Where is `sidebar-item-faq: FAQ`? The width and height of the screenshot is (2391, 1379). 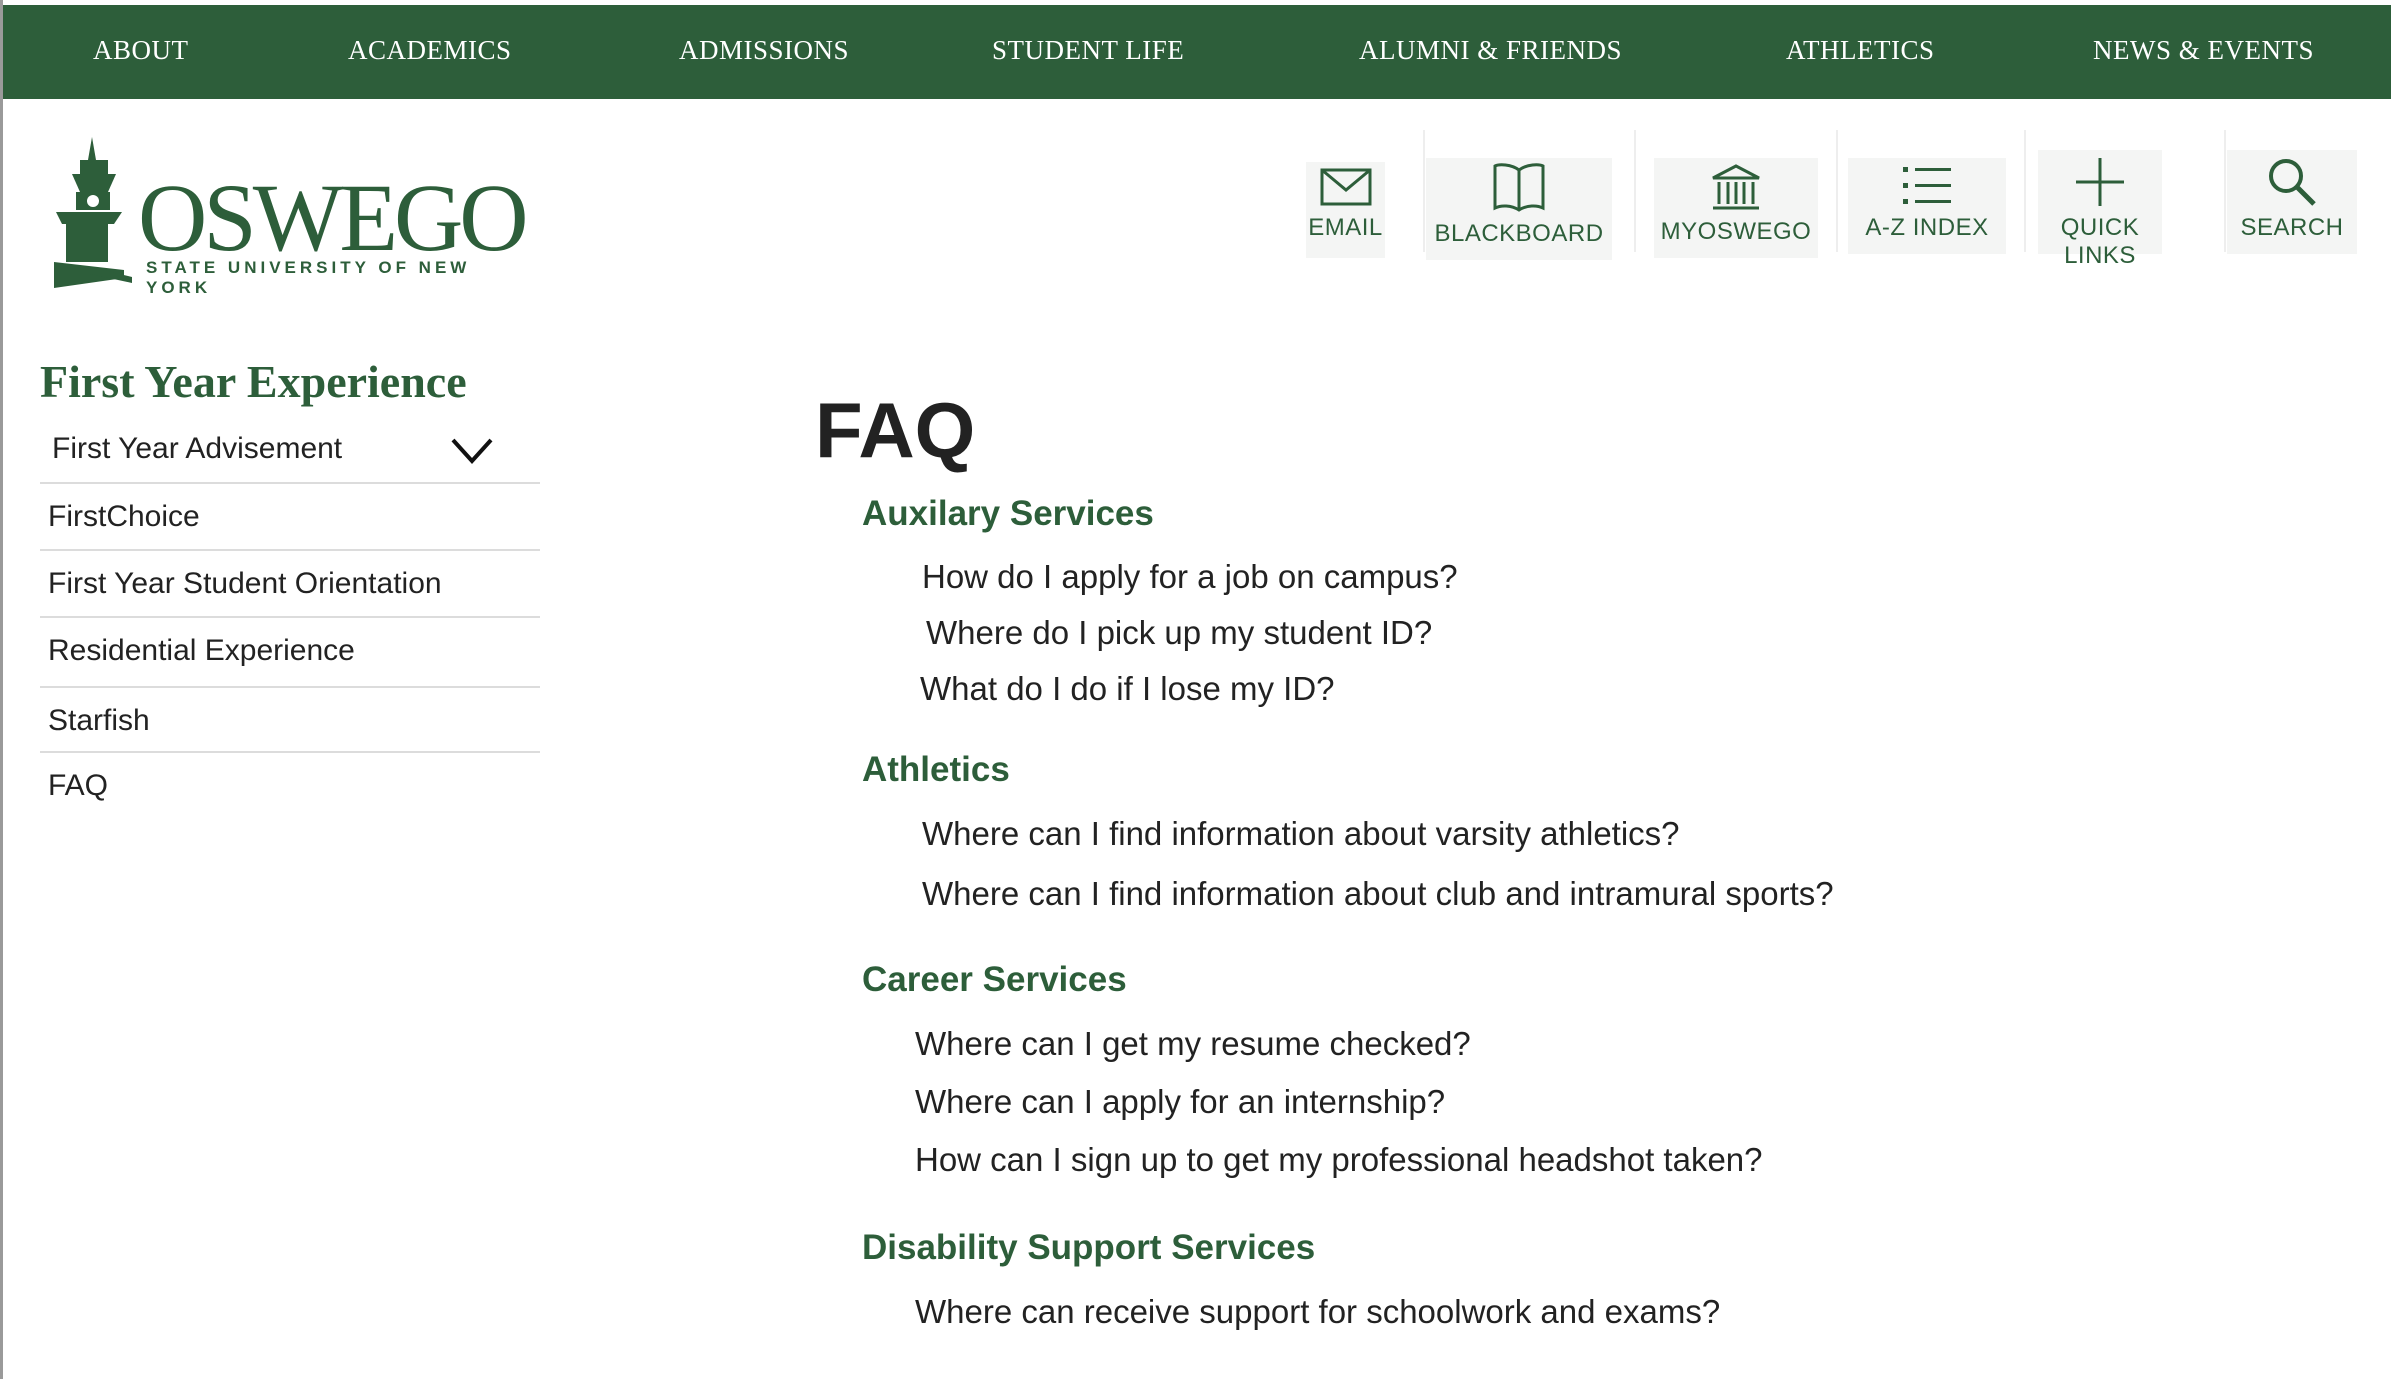
sidebar-item-faq: FAQ is located at coordinates (290, 785).